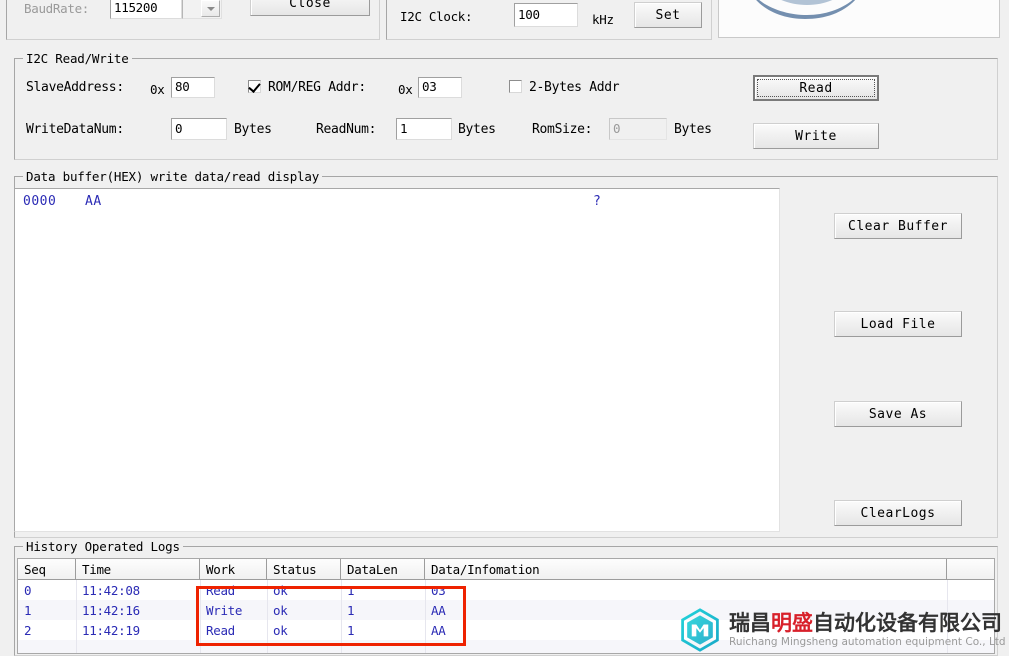  Describe the element at coordinates (907, 622) in the screenshot. I see `watermark-cn-after: 自动化设备有限公司` at that location.